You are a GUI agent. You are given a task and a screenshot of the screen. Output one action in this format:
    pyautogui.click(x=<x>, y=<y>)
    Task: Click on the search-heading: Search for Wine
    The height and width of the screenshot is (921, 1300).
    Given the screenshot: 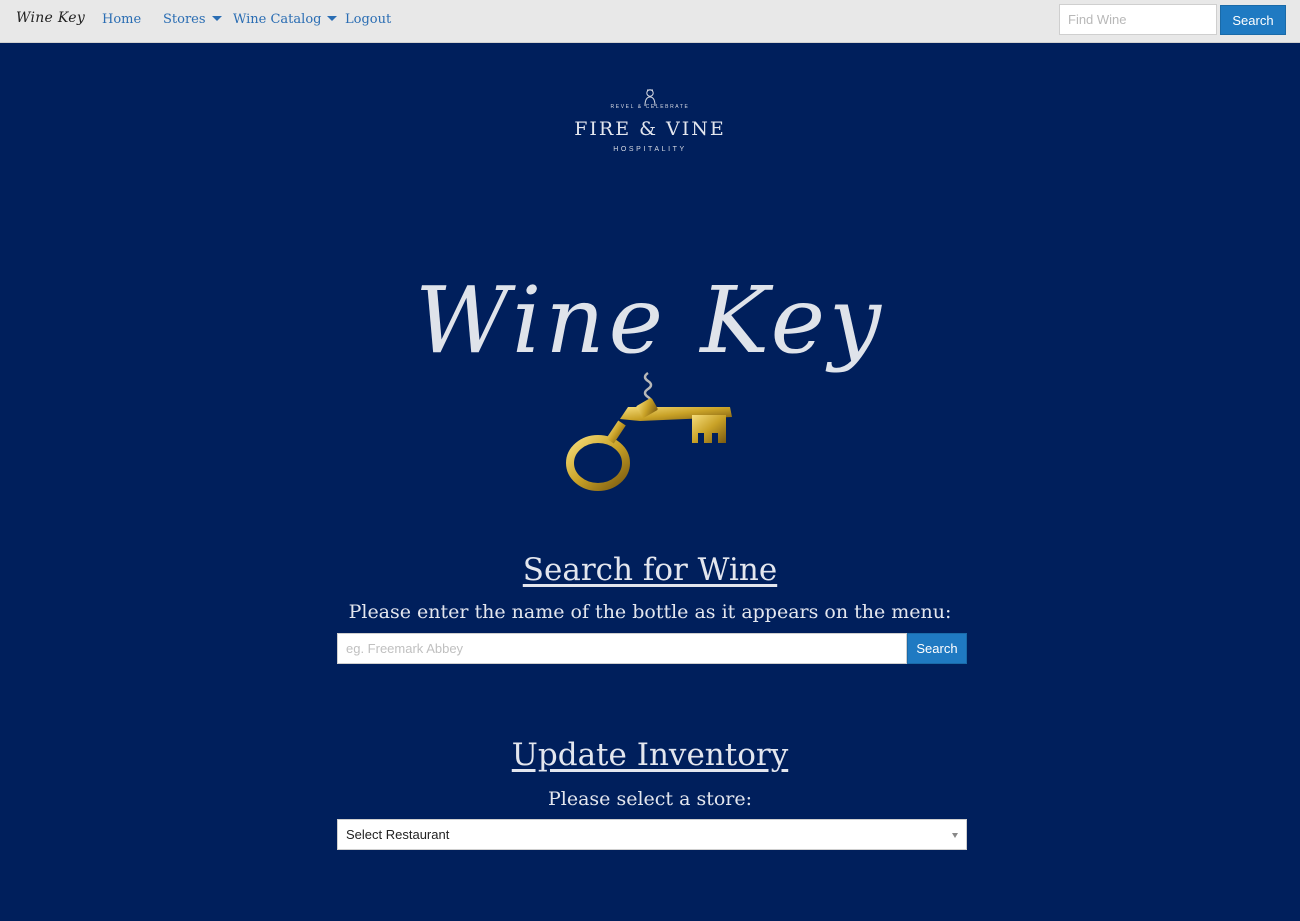 What is the action you would take?
    pyautogui.click(x=650, y=570)
    